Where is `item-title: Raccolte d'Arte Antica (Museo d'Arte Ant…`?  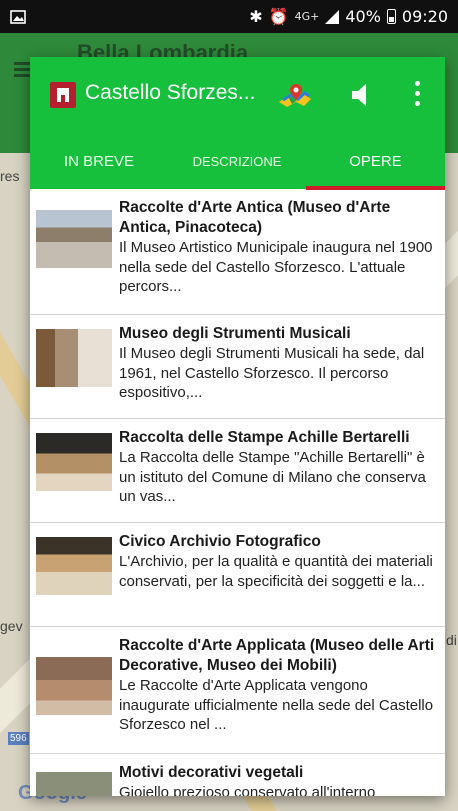 item-title: Raccolte d'Arte Antica (Museo d'Arte Ant… is located at coordinates (255, 217).